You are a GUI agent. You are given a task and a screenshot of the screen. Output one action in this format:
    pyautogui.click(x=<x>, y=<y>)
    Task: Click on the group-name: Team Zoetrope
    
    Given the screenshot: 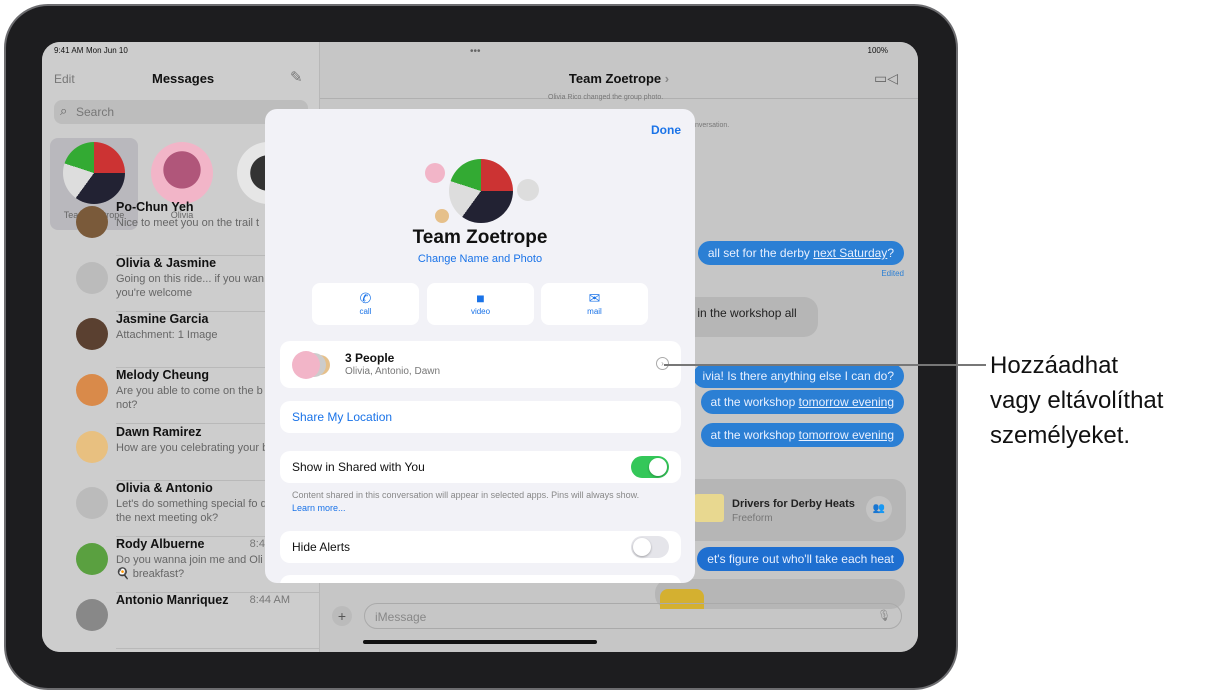 What is the action you would take?
    pyautogui.click(x=480, y=237)
    